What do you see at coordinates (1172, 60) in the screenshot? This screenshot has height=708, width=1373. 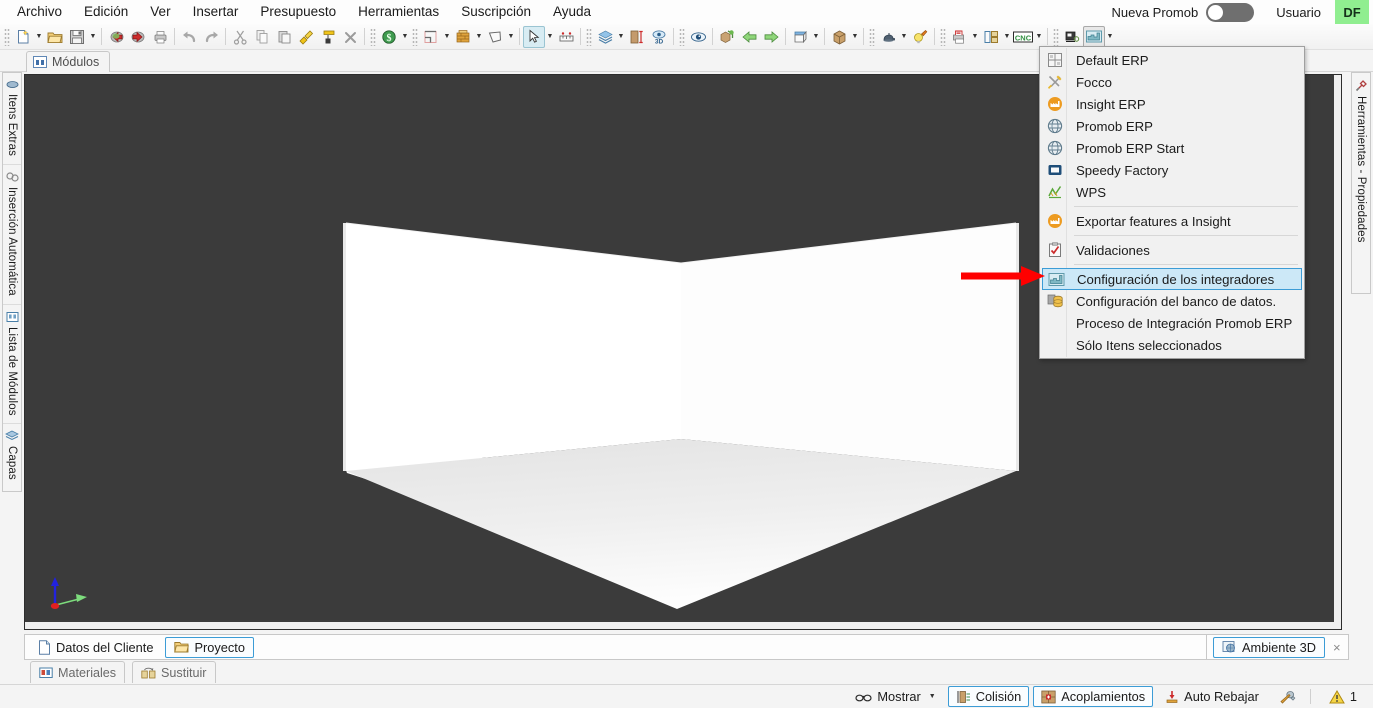 I see `menu-item-default-erp: Default ERP` at bounding box center [1172, 60].